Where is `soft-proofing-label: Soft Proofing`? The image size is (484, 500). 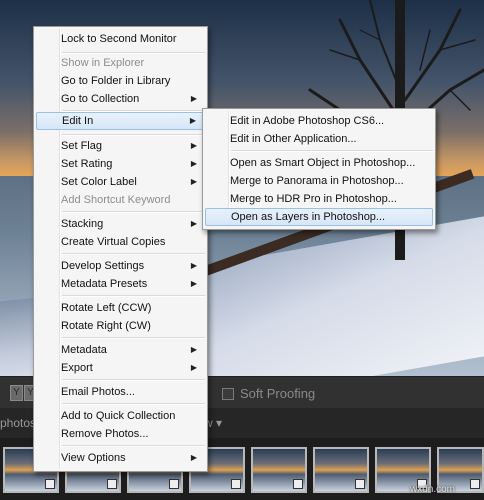 soft-proofing-label: Soft Proofing is located at coordinates (278, 393).